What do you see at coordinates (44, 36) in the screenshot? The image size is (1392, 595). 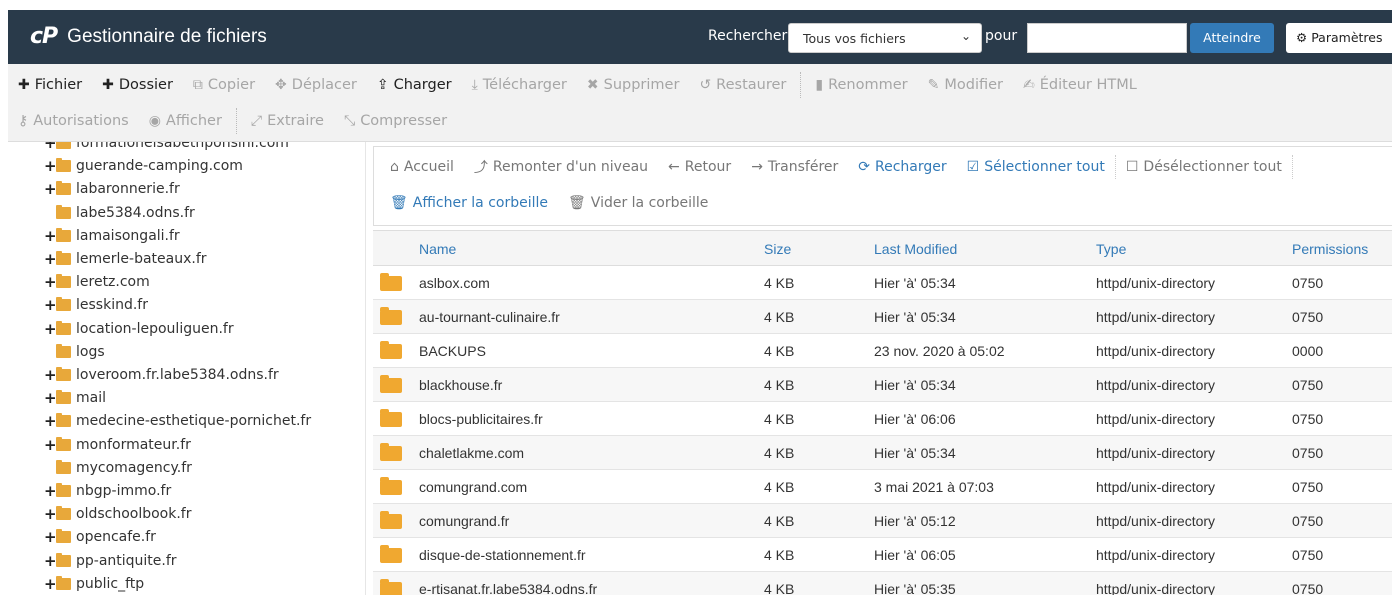 I see `cpanel-logo: cP` at bounding box center [44, 36].